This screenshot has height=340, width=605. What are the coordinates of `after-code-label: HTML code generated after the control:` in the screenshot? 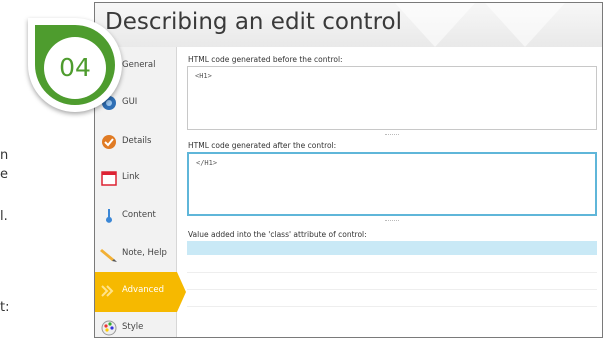 It's located at (262, 145).